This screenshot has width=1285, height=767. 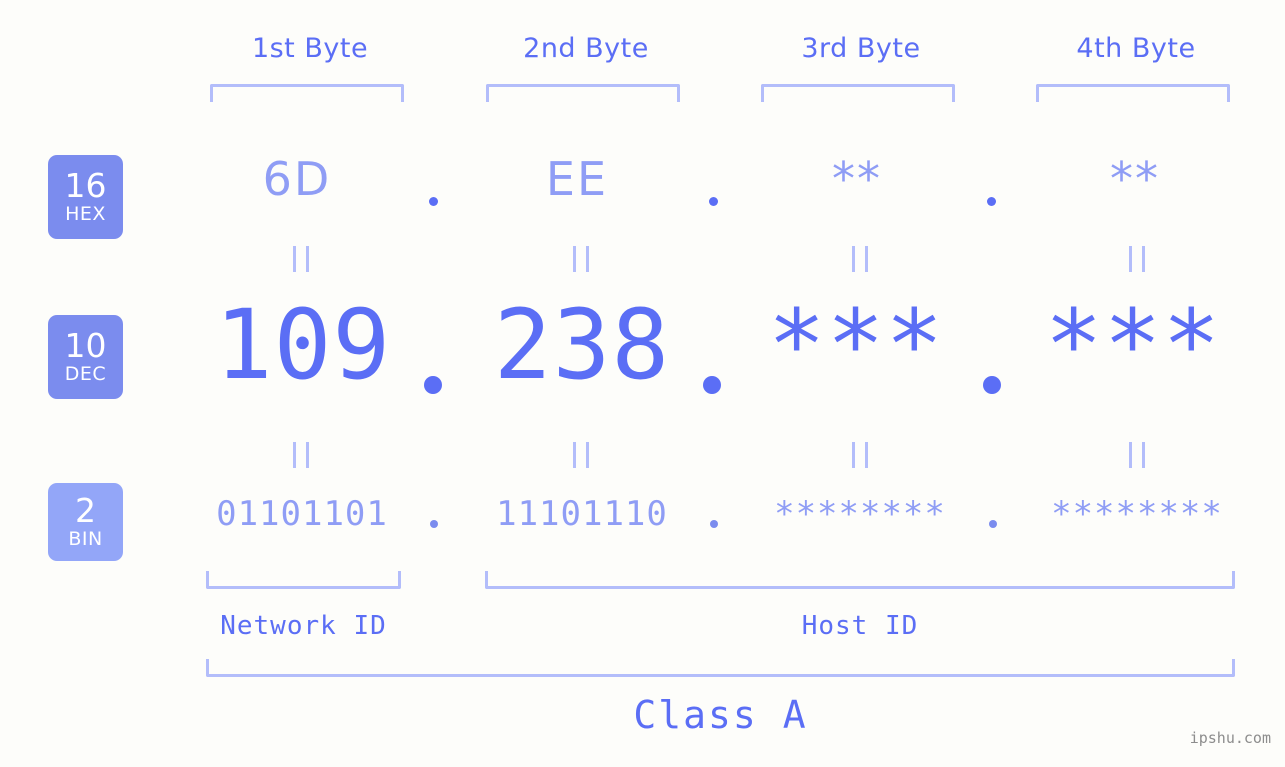 I want to click on byte-header-3: 3rd Byte, so click(x=861, y=48).